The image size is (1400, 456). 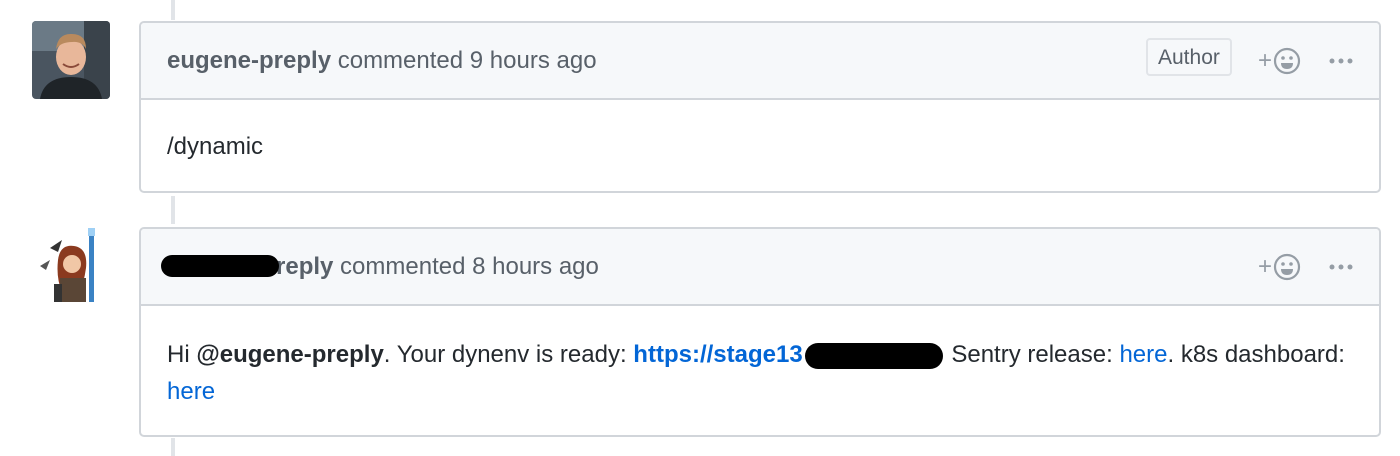 What do you see at coordinates (1256, 354) in the screenshot?
I see `body-text: . k8s dashboard:` at bounding box center [1256, 354].